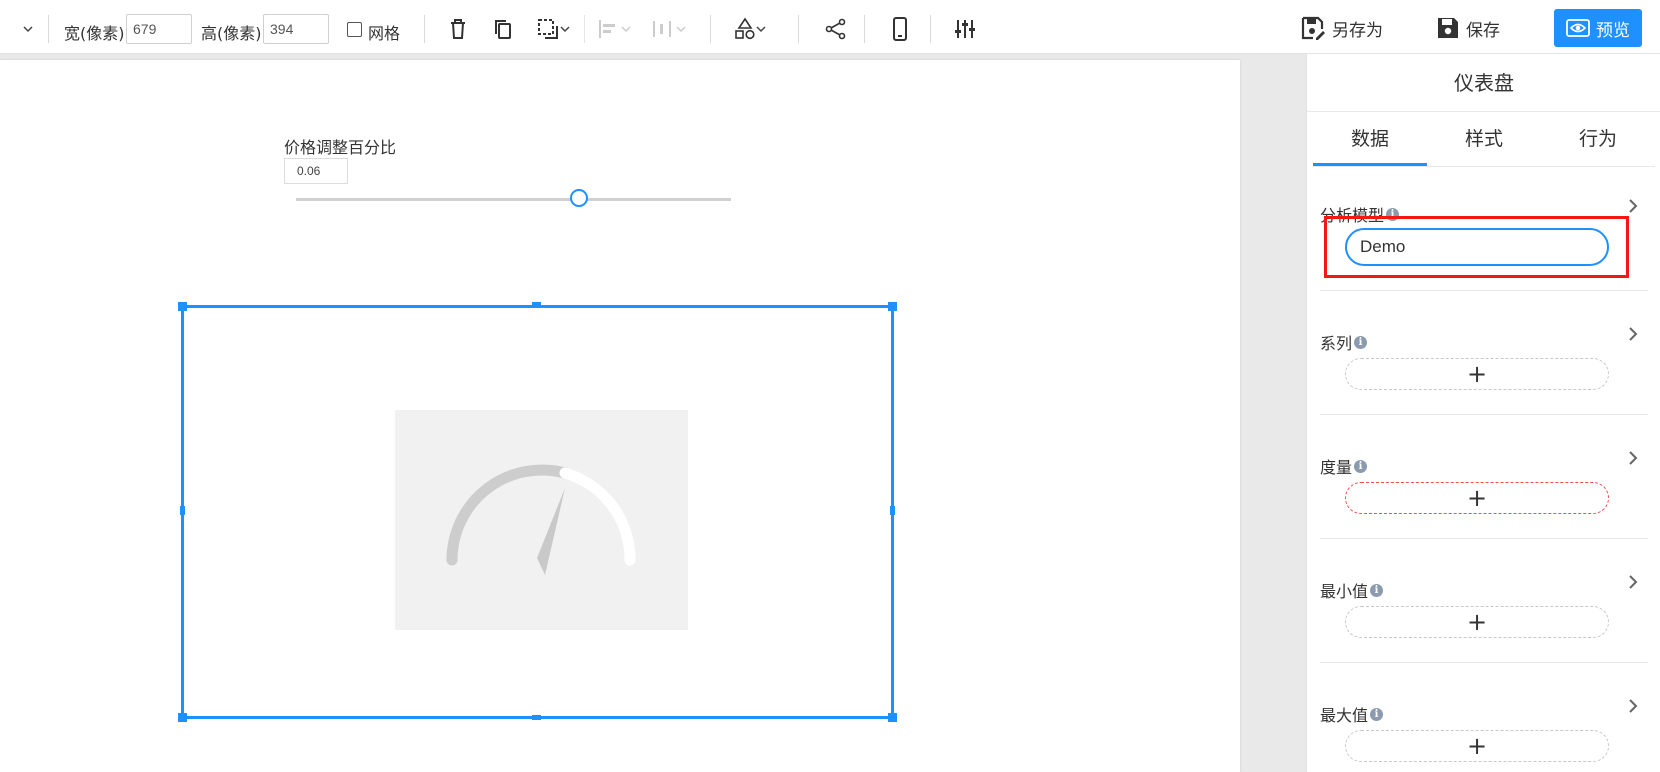 The height and width of the screenshot is (772, 1660). I want to click on resize-handle-right, so click(892, 510).